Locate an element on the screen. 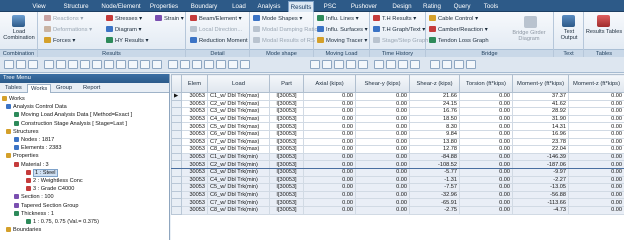 The height and width of the screenshot is (240, 624). tree-node: Structures is located at coordinates (22, 132).